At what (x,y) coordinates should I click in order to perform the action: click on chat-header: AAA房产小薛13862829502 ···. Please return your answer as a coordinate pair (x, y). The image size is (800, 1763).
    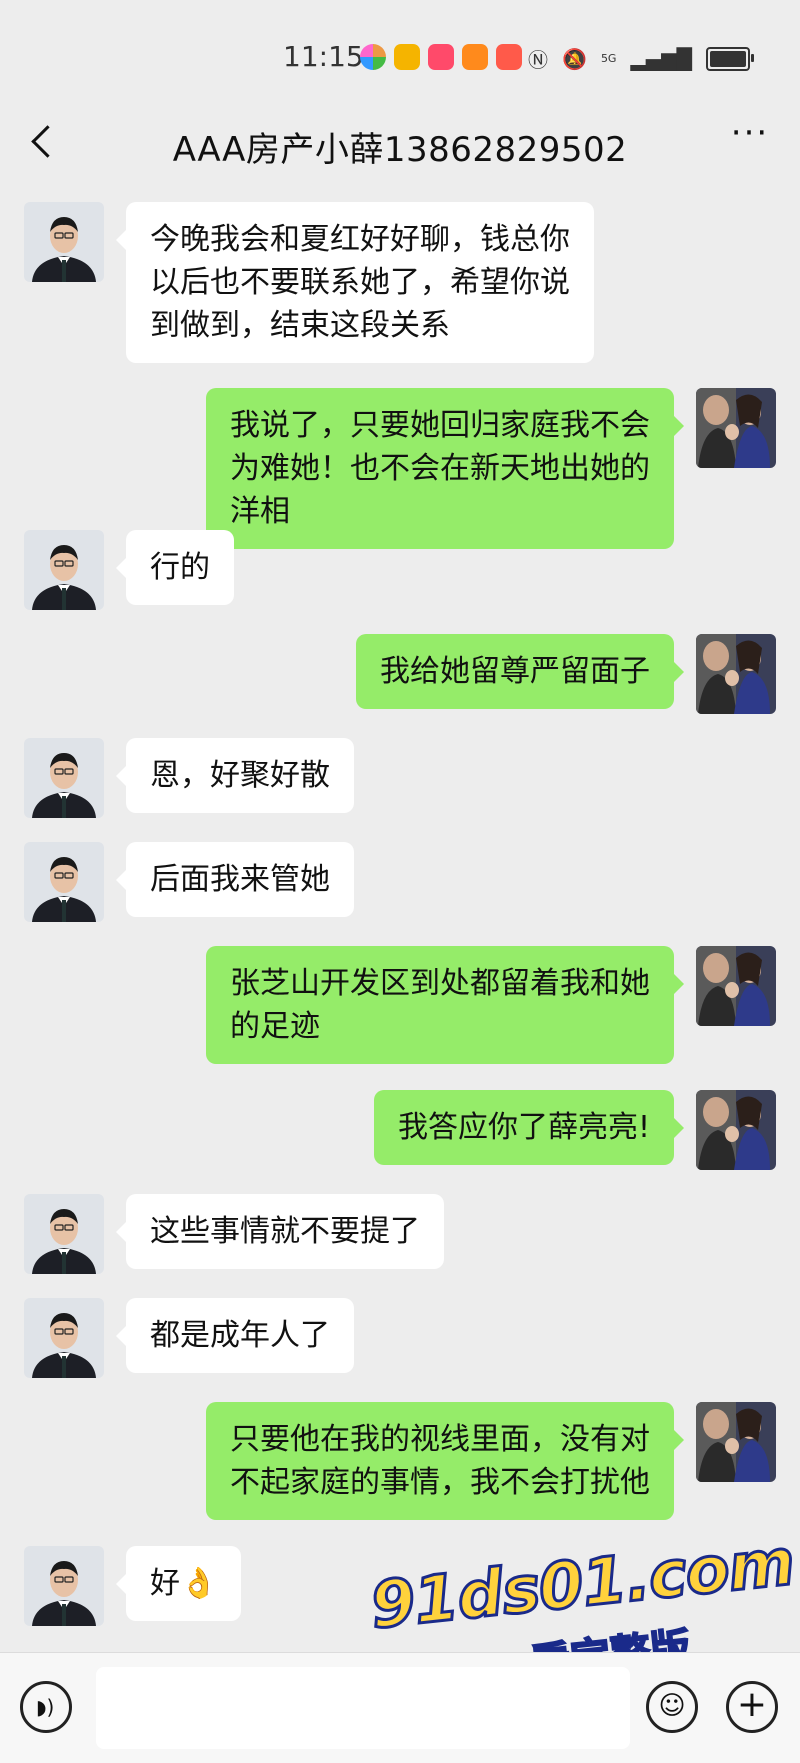
    Looking at the image, I should click on (400, 142).